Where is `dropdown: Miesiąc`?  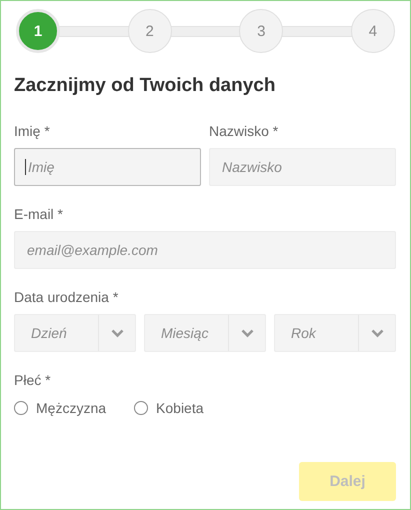 dropdown: Miesiąc is located at coordinates (205, 333).